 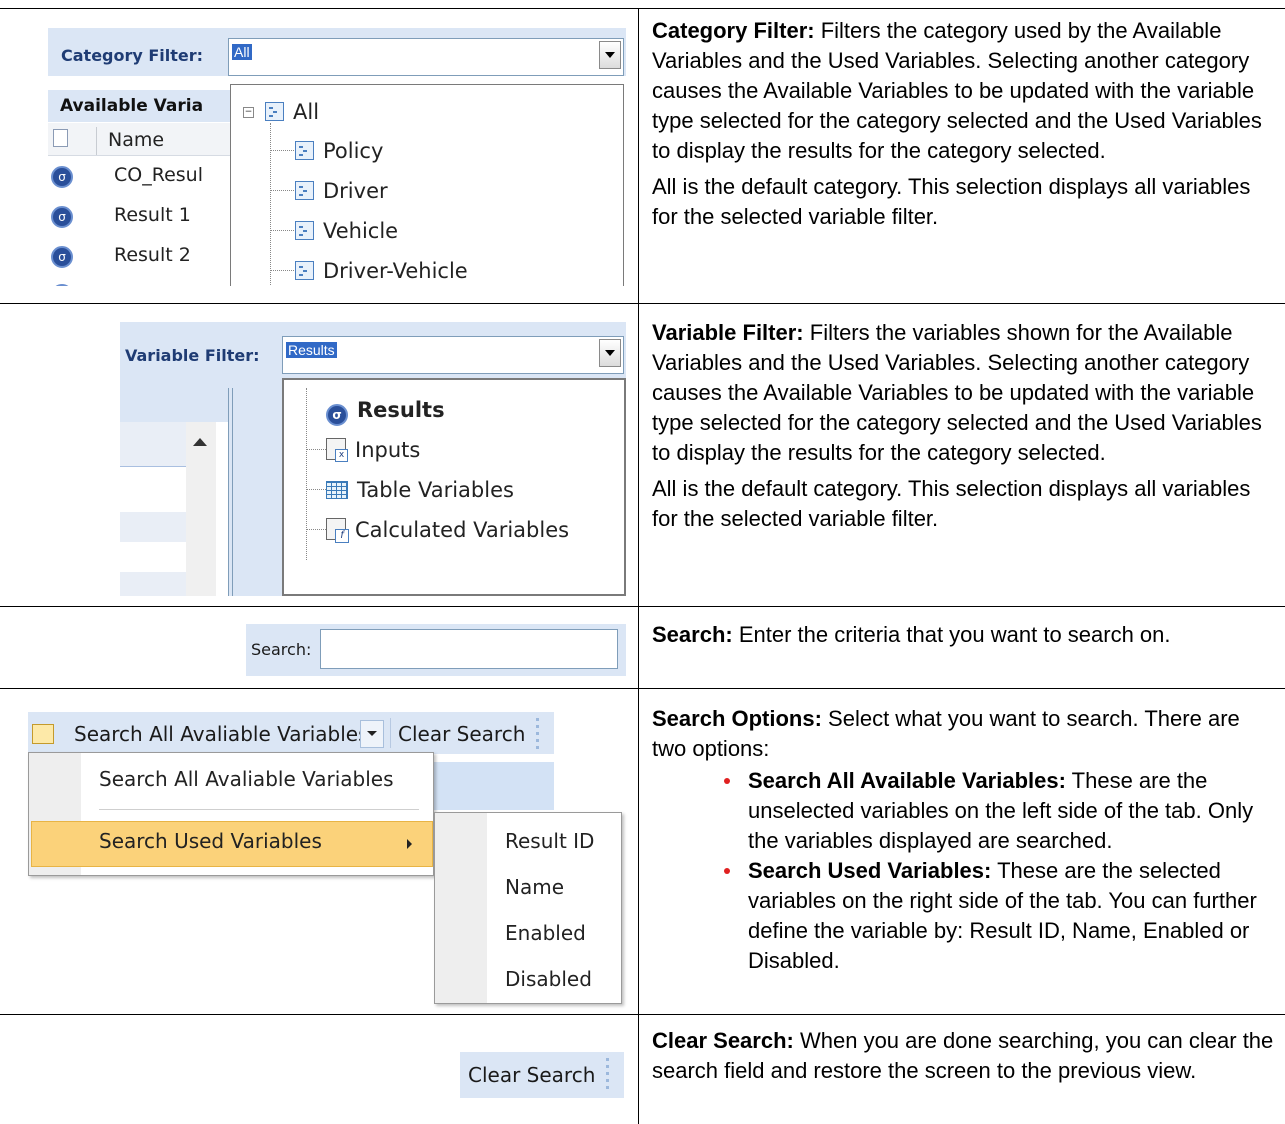 I want to click on menu-item-search-used: Search Used Variables, so click(x=210, y=841).